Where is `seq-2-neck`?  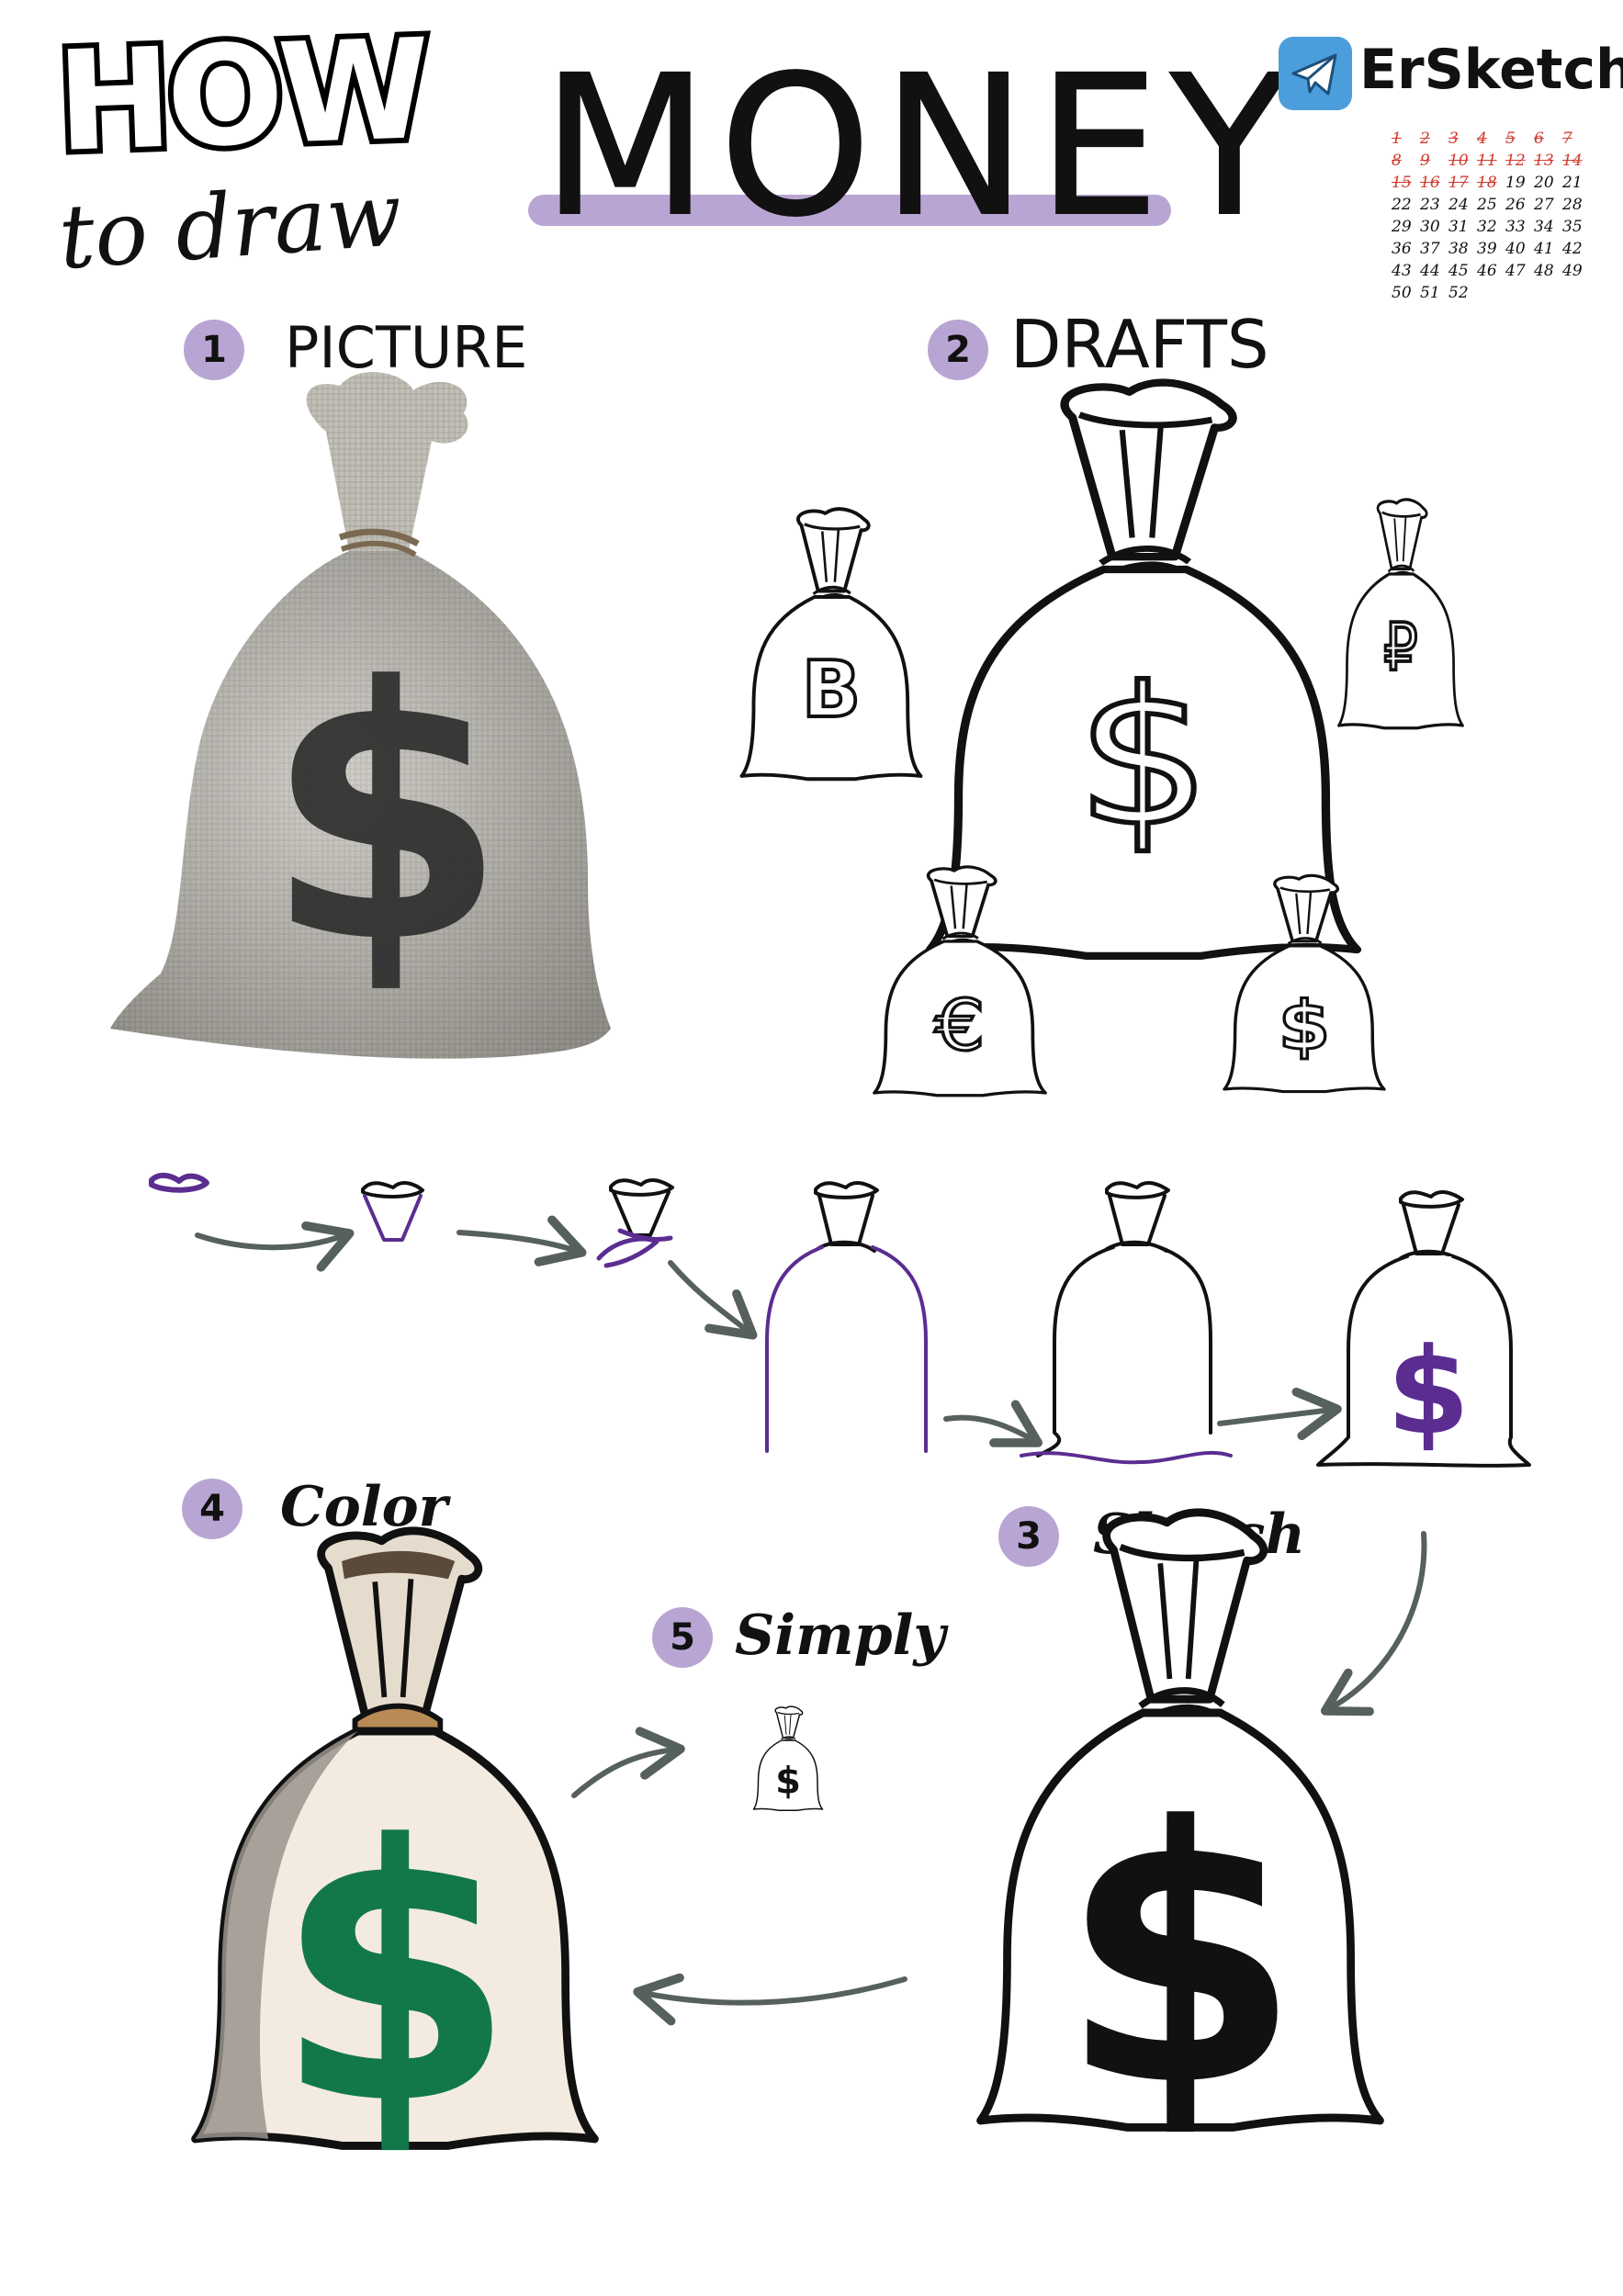 seq-2-neck is located at coordinates (392, 1211).